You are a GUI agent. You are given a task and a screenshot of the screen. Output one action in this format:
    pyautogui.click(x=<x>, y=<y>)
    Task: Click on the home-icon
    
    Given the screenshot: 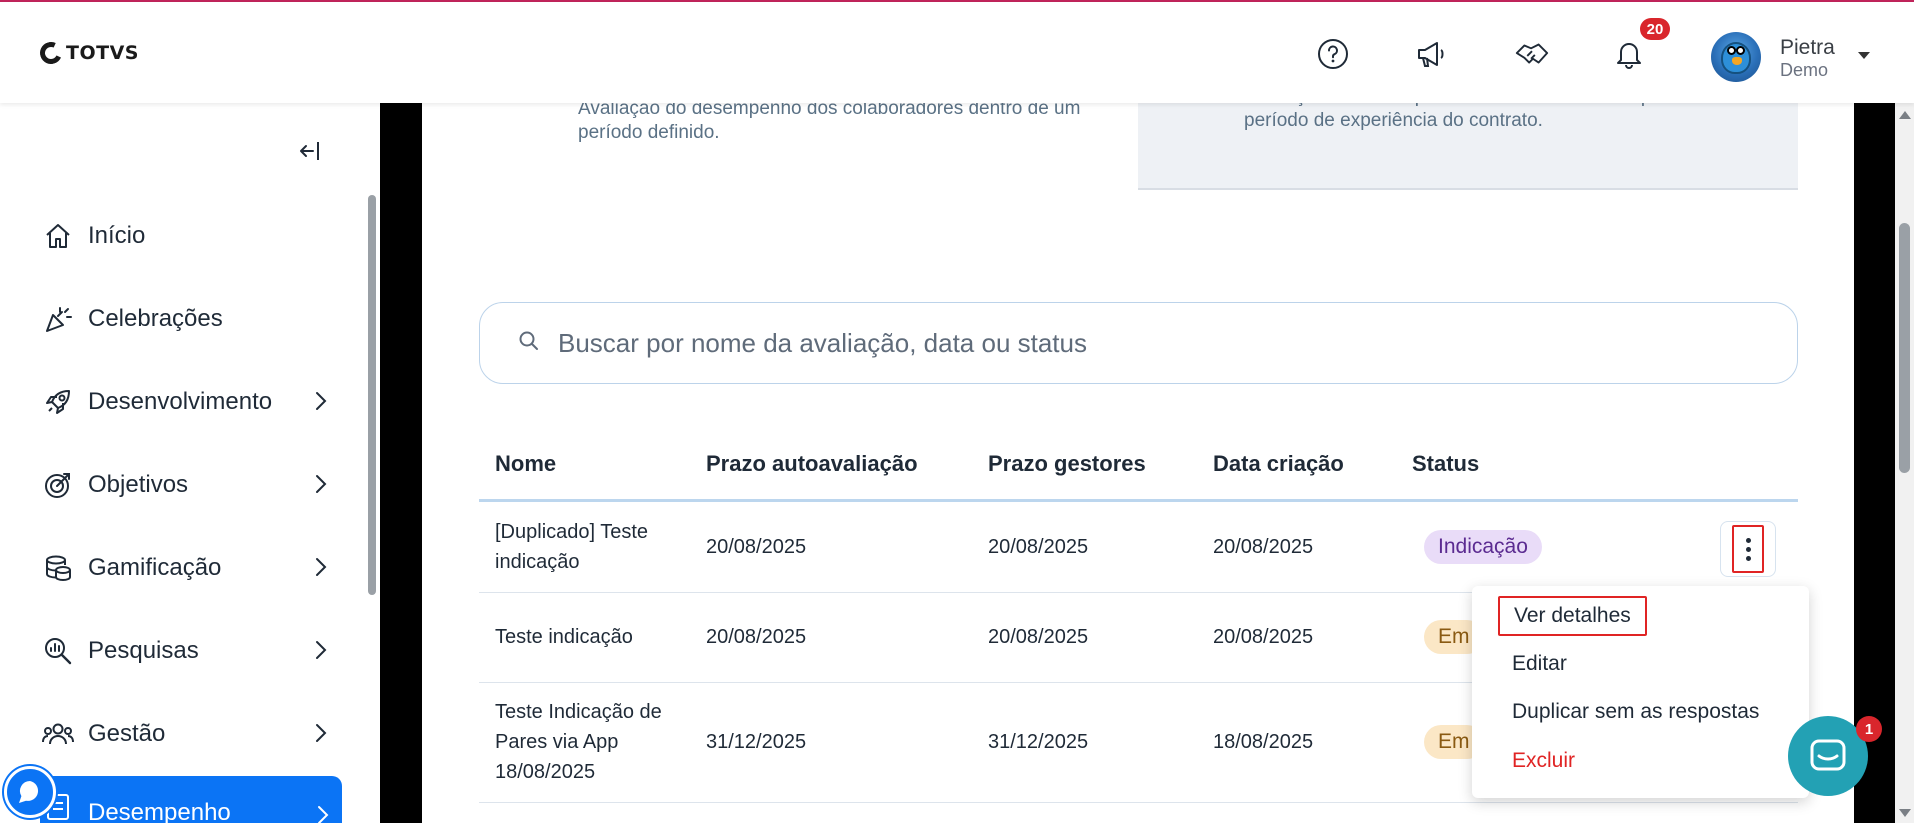 What is the action you would take?
    pyautogui.click(x=58, y=236)
    